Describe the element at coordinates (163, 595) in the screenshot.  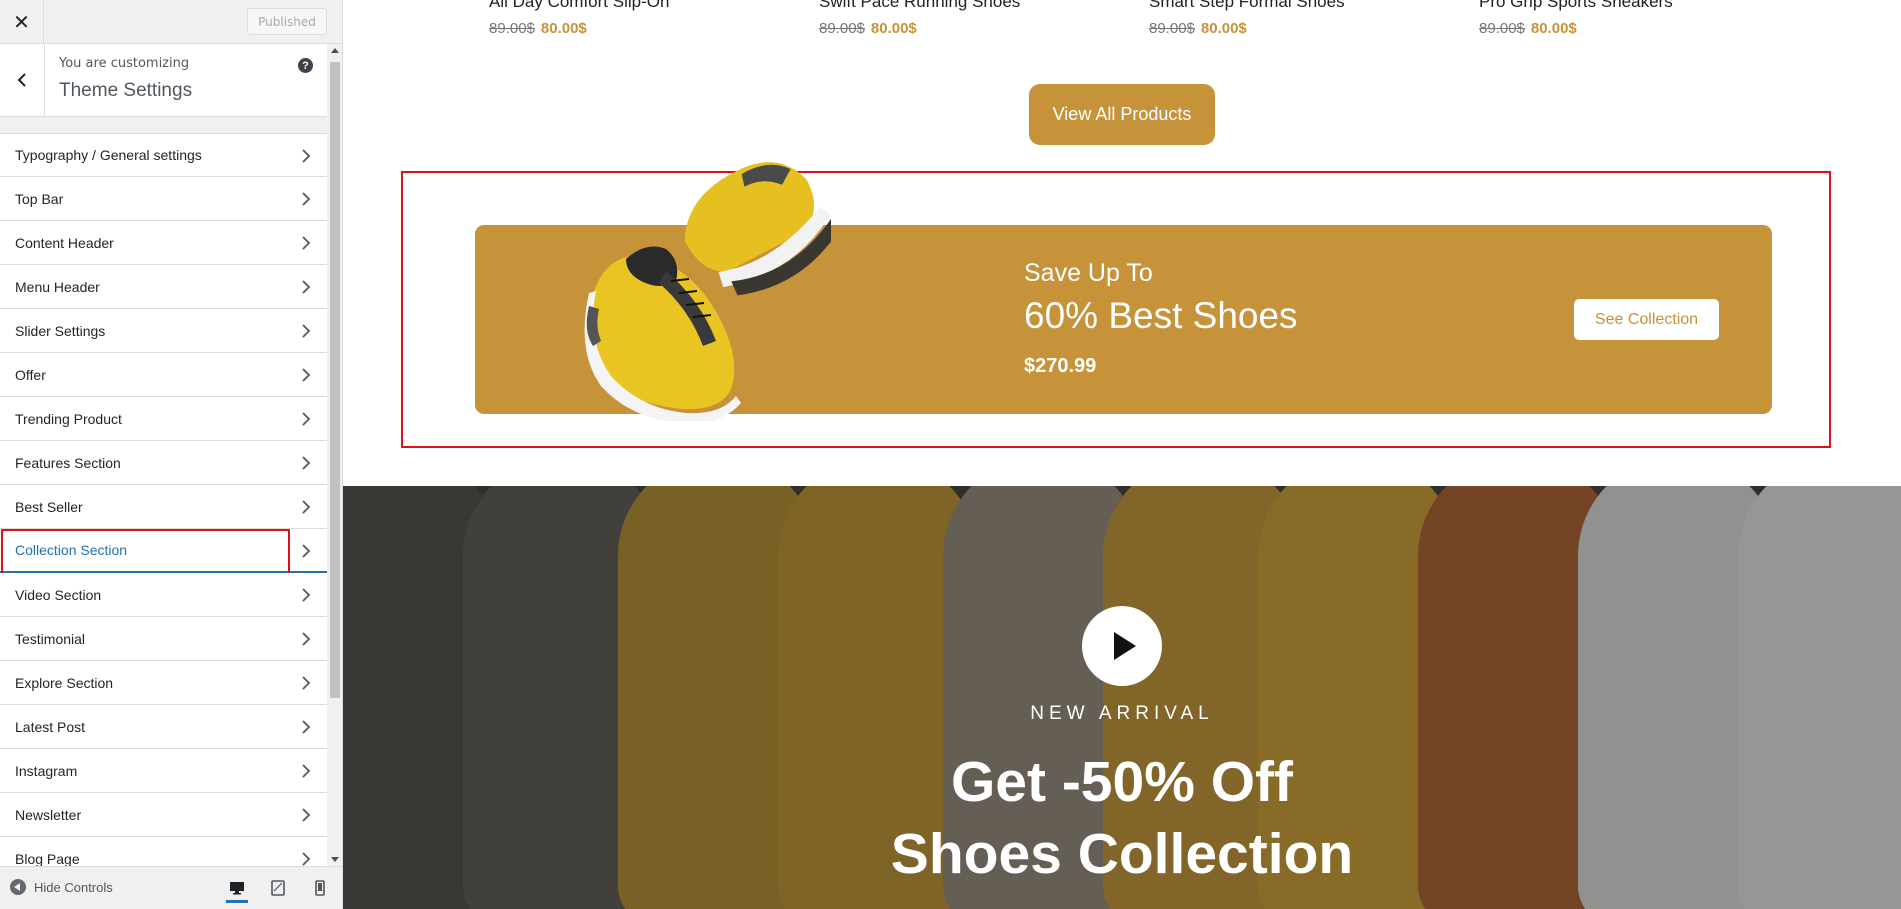
I see `menu-item-video-section: Video Section` at that location.